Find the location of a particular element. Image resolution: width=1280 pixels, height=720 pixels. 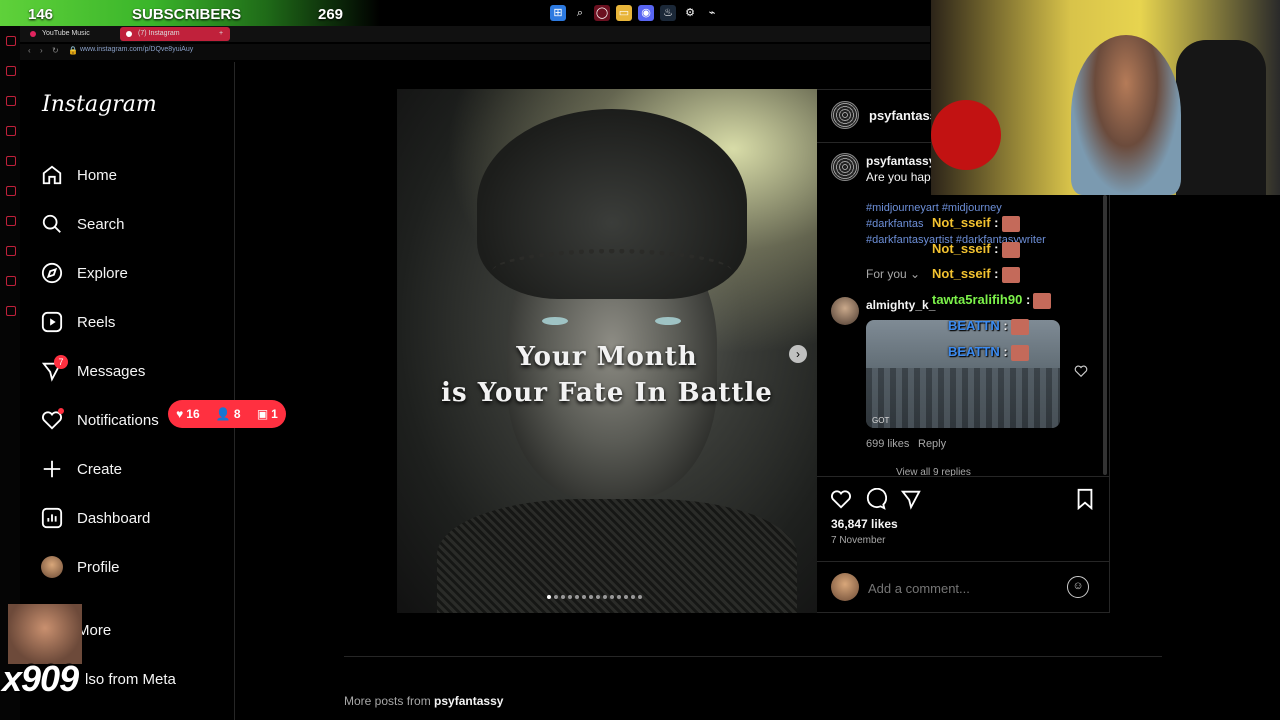

likes-count: 36,847 likes is located at coordinates (864, 524).